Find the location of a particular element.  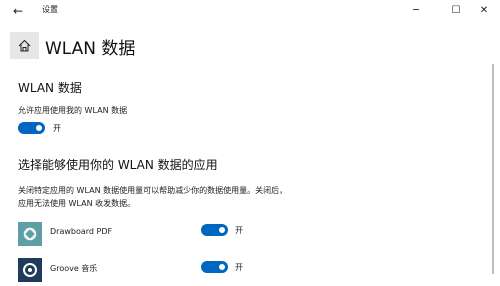

close-icon: ✕ is located at coordinates (484, 11).